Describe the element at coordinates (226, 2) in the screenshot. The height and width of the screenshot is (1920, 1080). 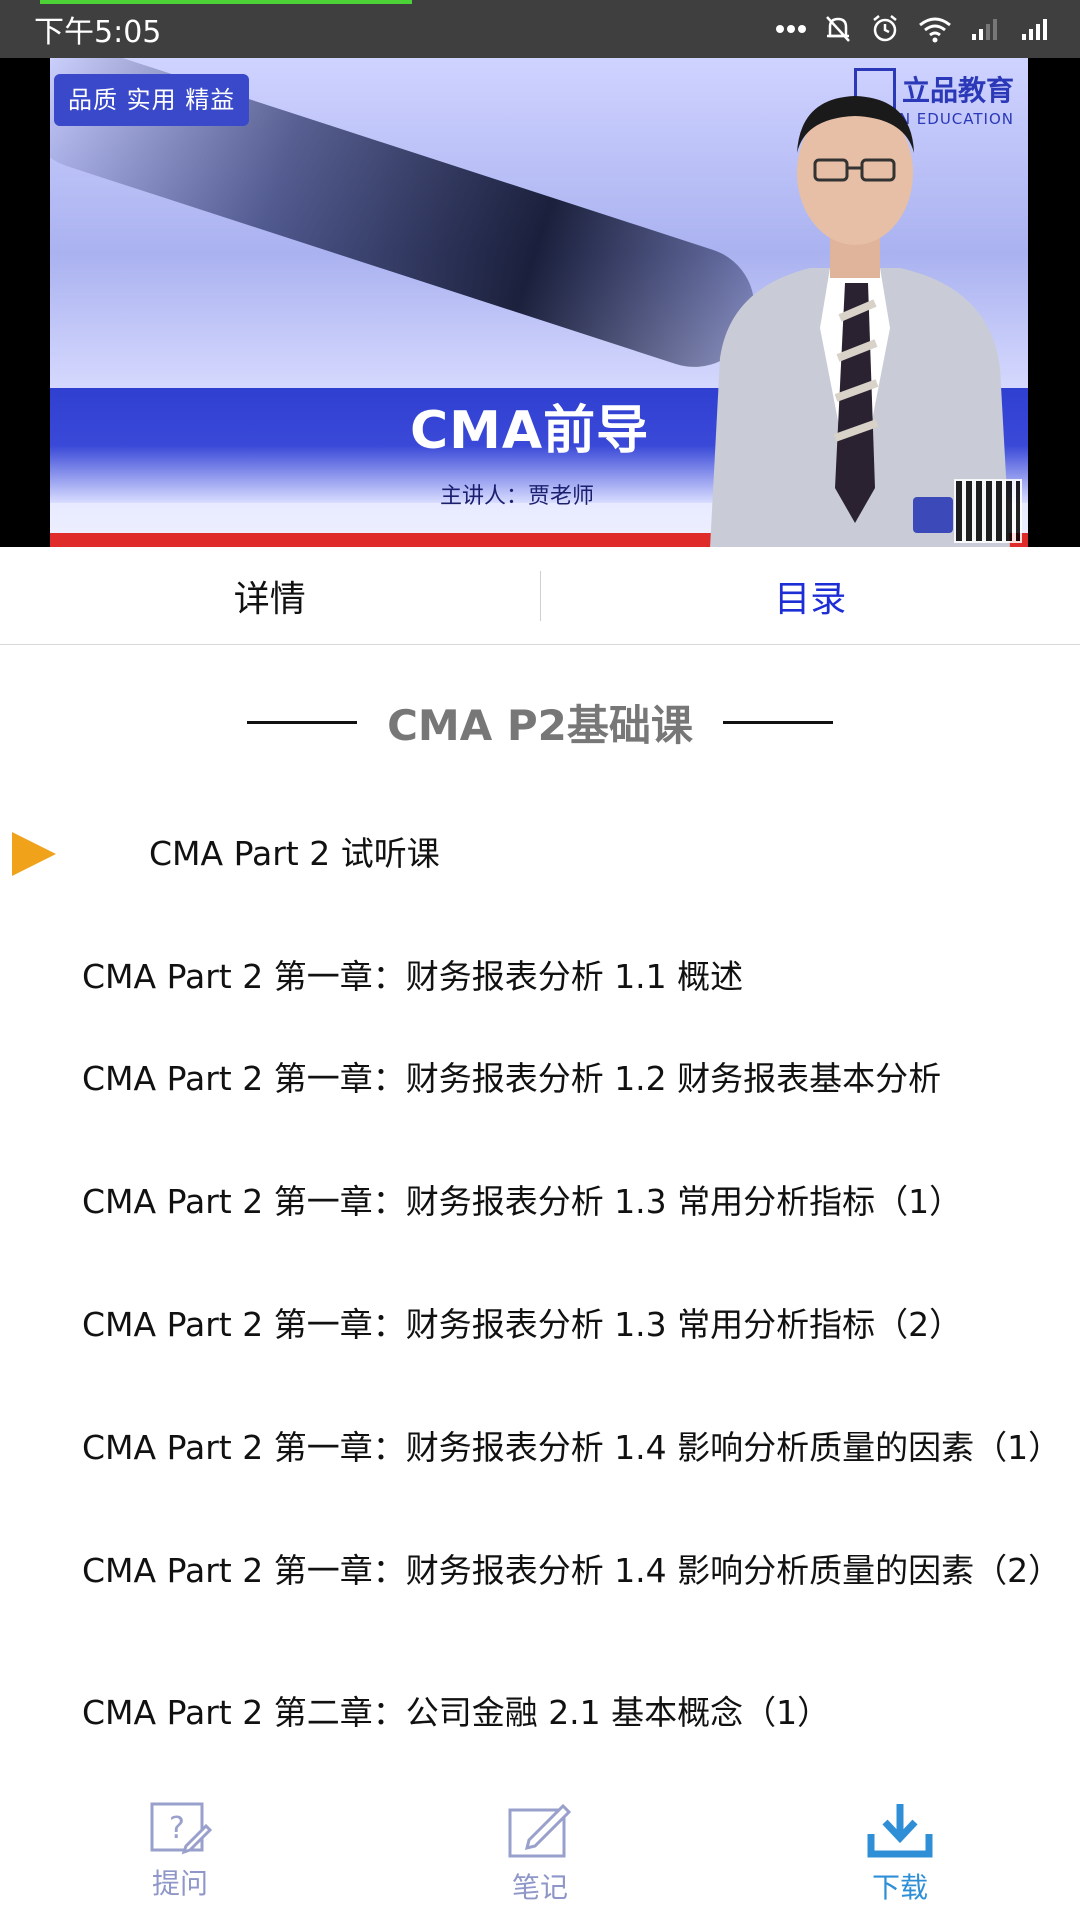
I see `status-progress-bar` at that location.